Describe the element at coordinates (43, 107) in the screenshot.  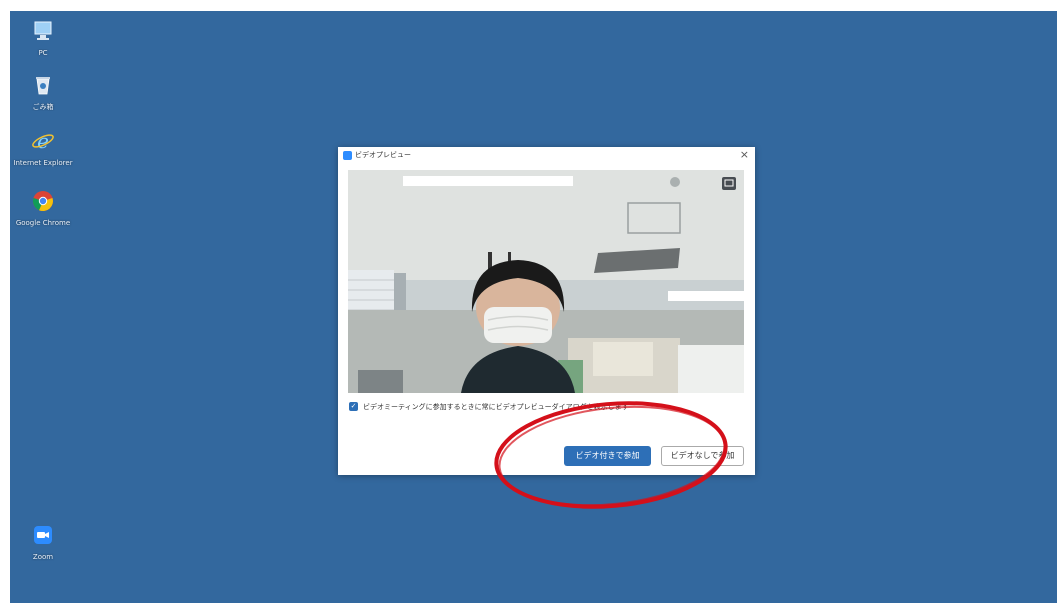
I see `desktop-icon-label: ごみ箱` at that location.